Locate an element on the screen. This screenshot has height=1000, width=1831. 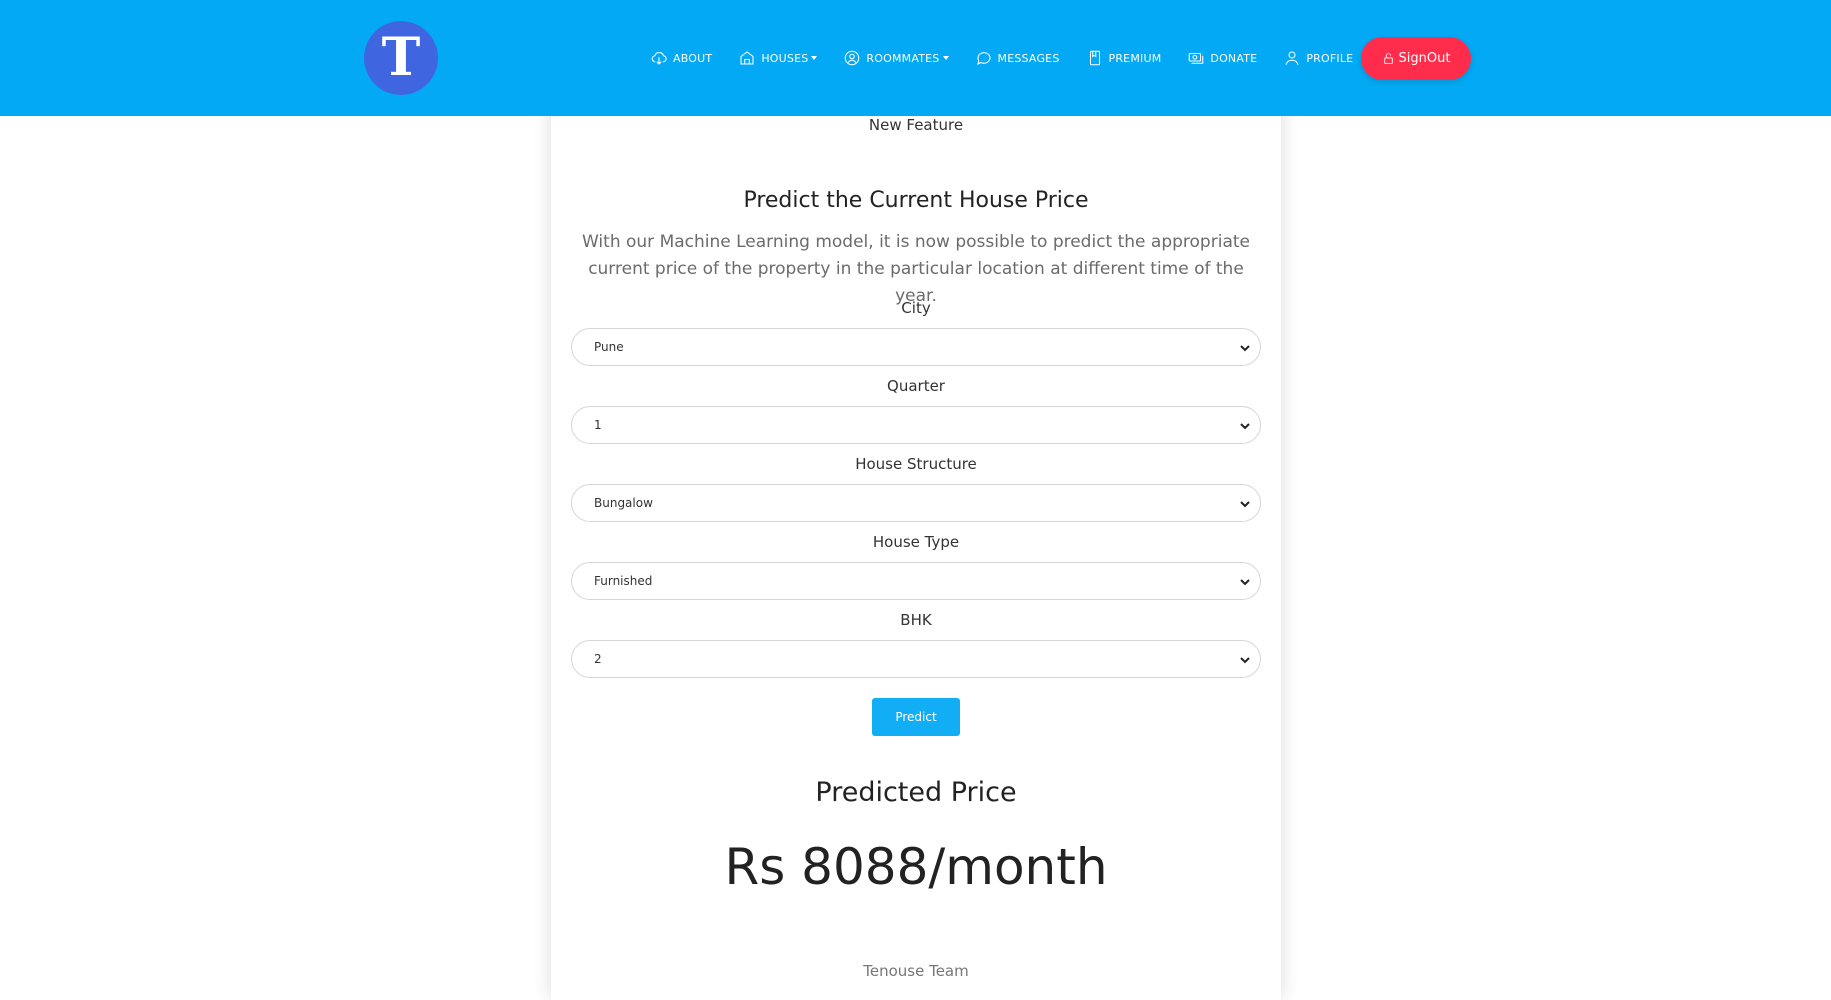
nav-item-profile: PROFILE is located at coordinates (1318, 58).